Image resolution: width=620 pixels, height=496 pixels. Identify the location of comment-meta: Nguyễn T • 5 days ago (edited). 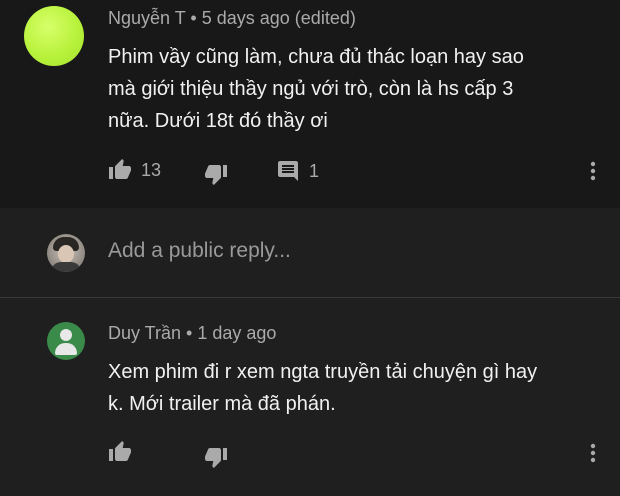
(232, 18).